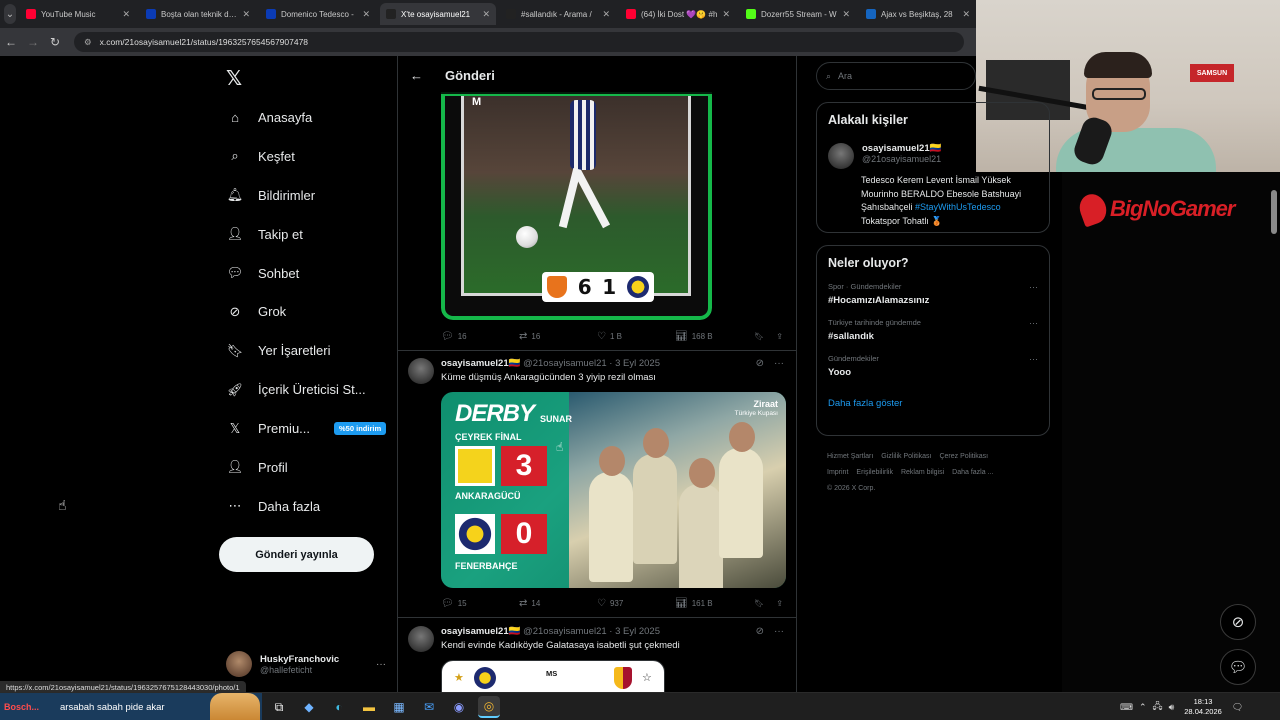 This screenshot has width=1280, height=720. What do you see at coordinates (1203, 707) in the screenshot?
I see `clock: 18:13 28.04.2026` at bounding box center [1203, 707].